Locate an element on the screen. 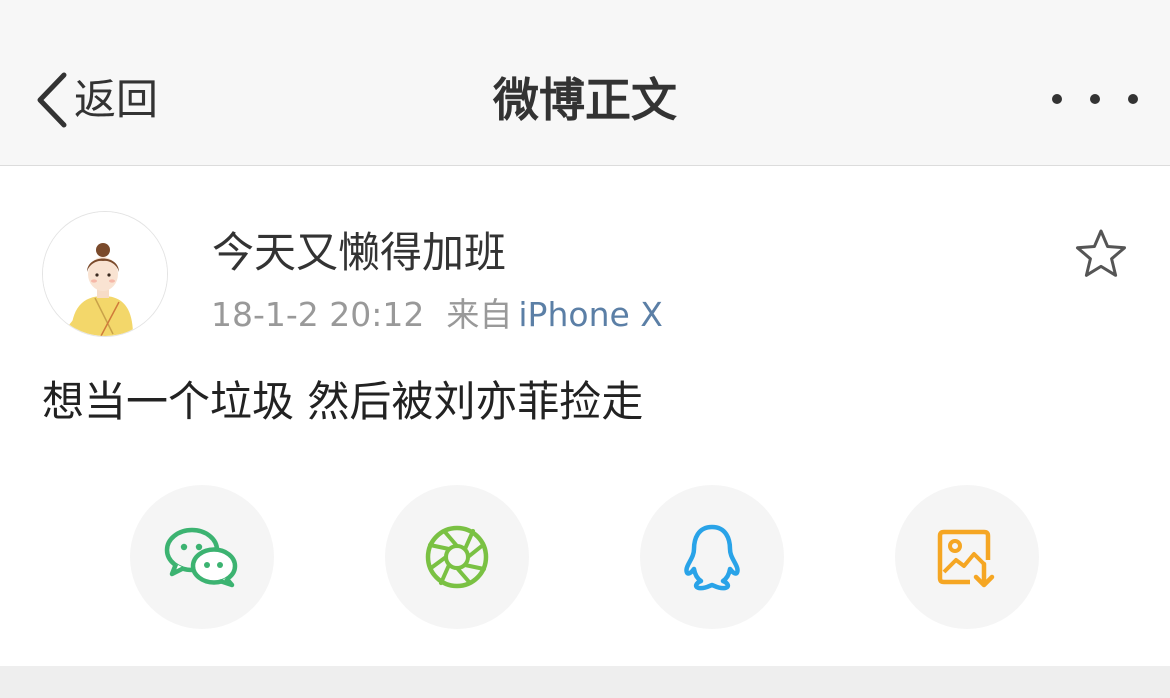  wechat-icon is located at coordinates (201, 557).